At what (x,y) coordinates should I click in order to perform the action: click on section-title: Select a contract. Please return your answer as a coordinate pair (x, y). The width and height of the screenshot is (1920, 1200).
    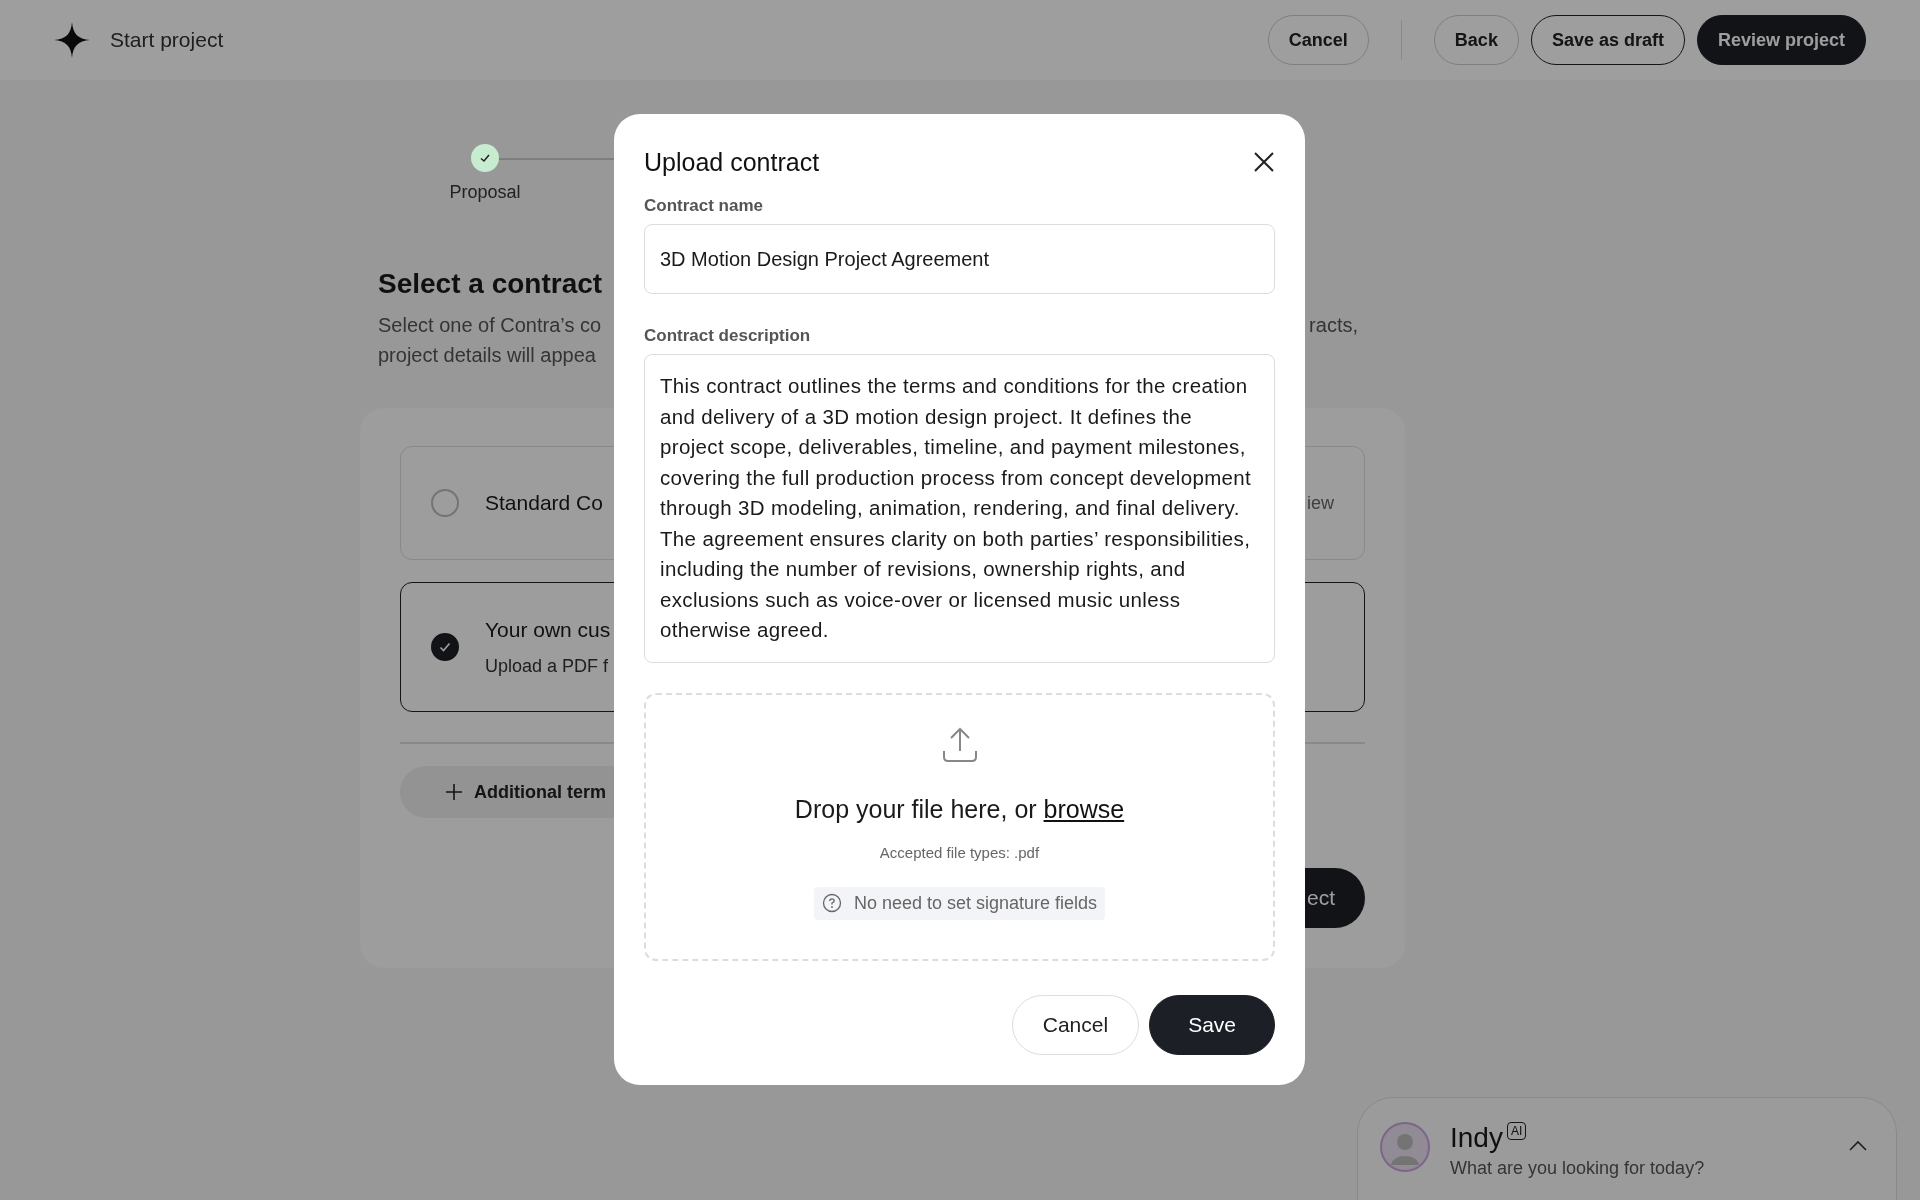
    Looking at the image, I should click on (490, 284).